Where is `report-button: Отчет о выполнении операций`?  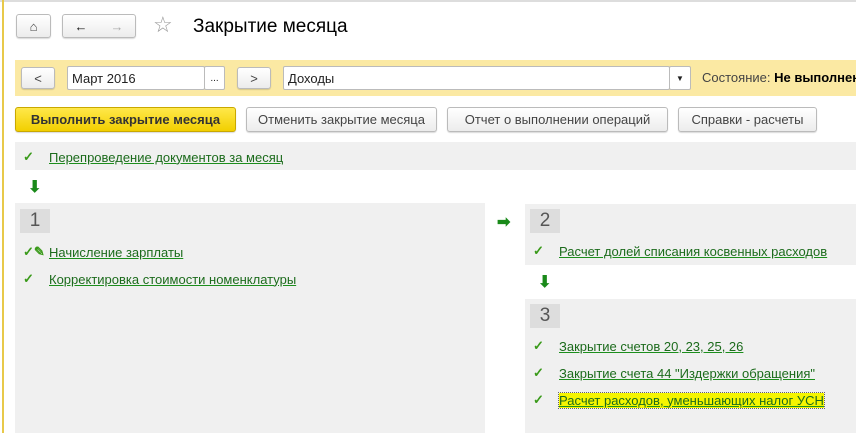 report-button: Отчет о выполнении операций is located at coordinates (557, 119).